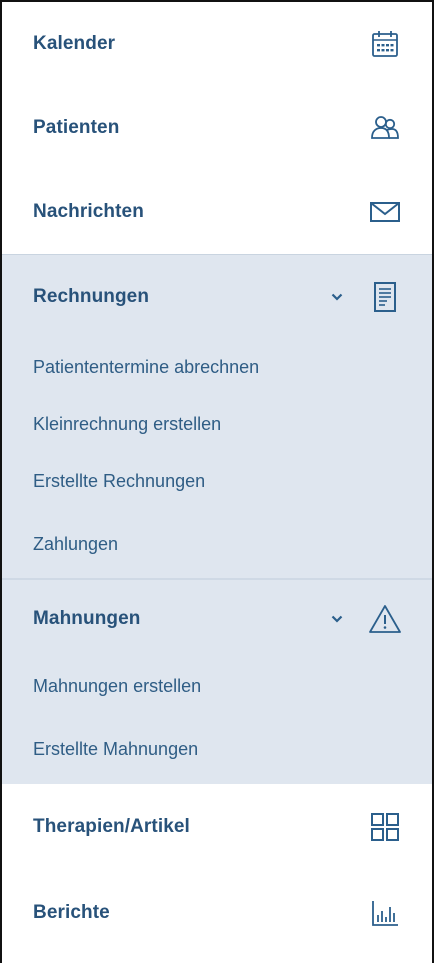 This screenshot has height=965, width=438. I want to click on nav-item-label: Patienten, so click(76, 127).